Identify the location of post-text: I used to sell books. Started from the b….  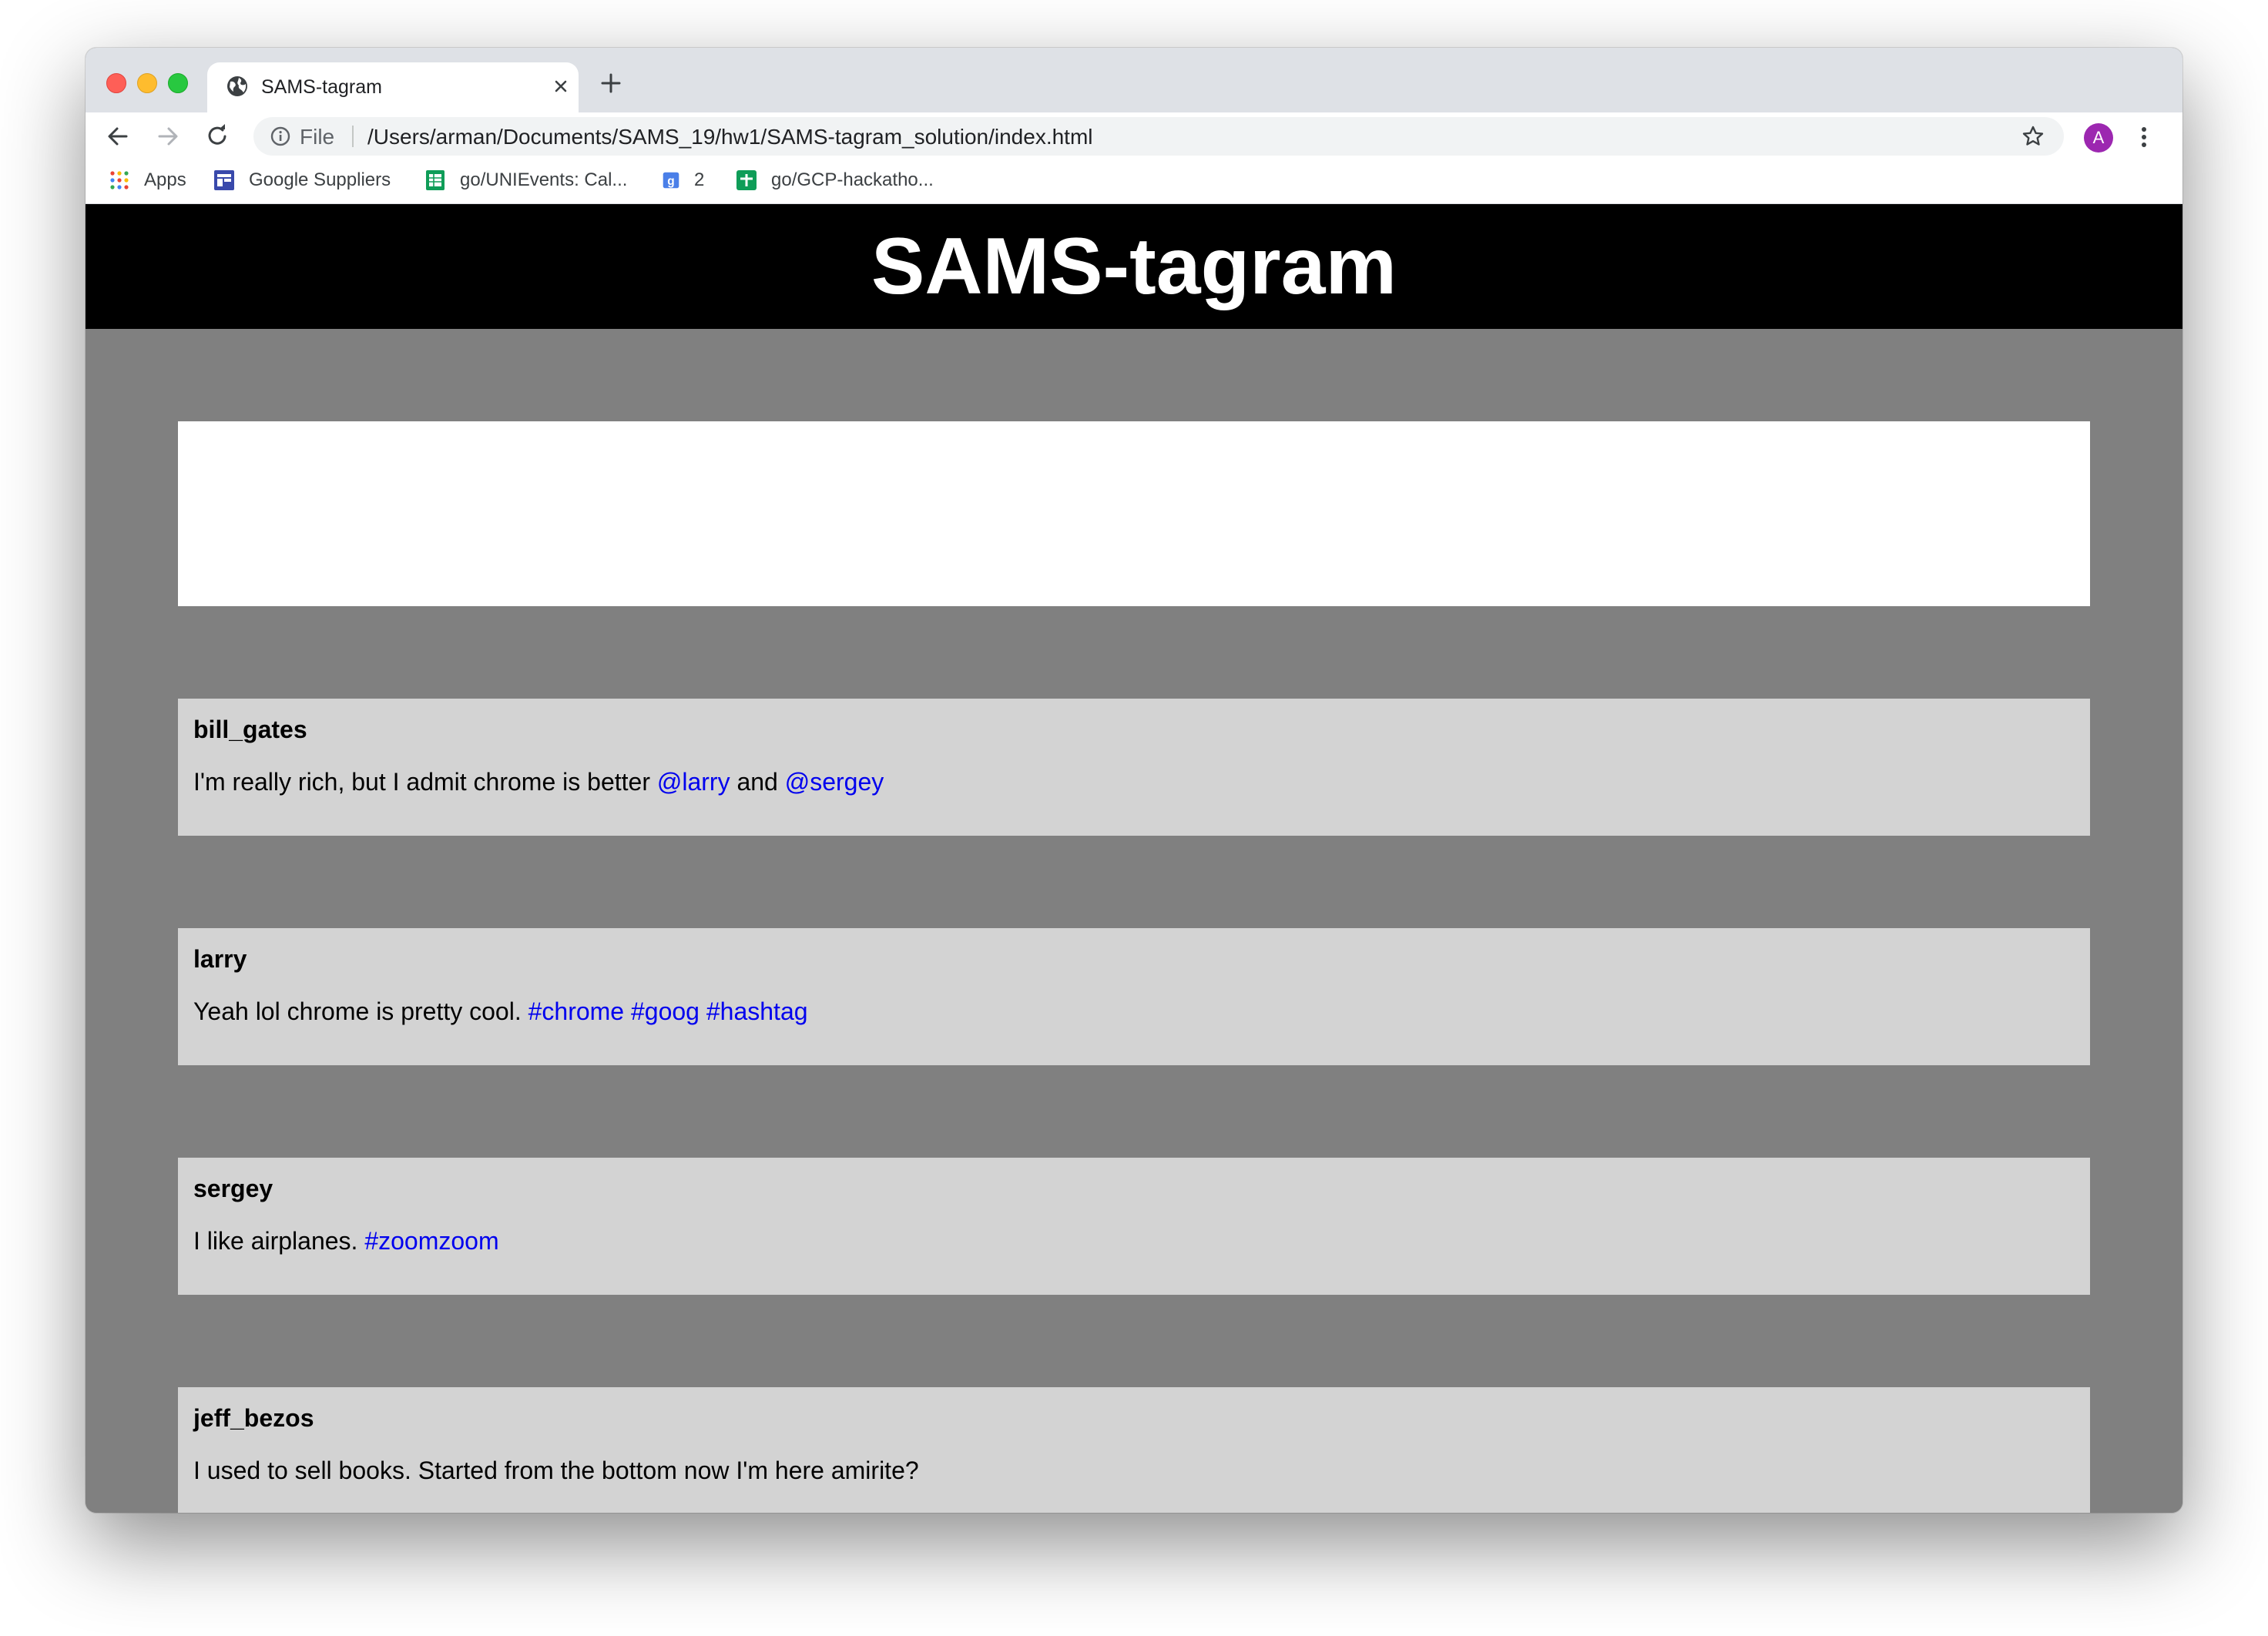
(556, 1470).